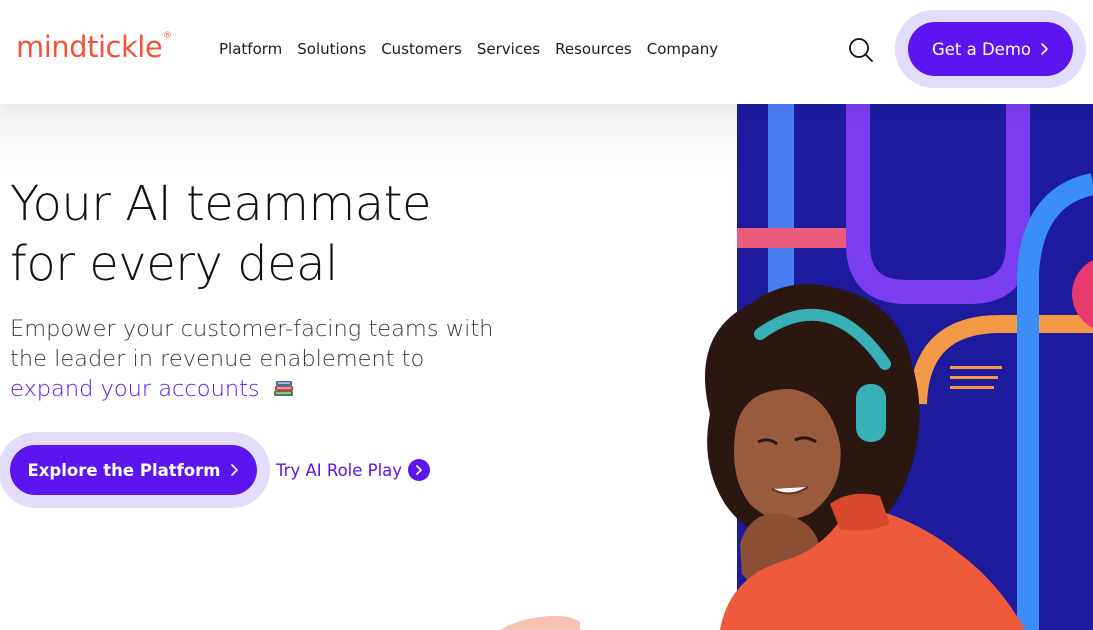  What do you see at coordinates (124, 470) in the screenshot?
I see `explore-button-label: Explore the Platform` at bounding box center [124, 470].